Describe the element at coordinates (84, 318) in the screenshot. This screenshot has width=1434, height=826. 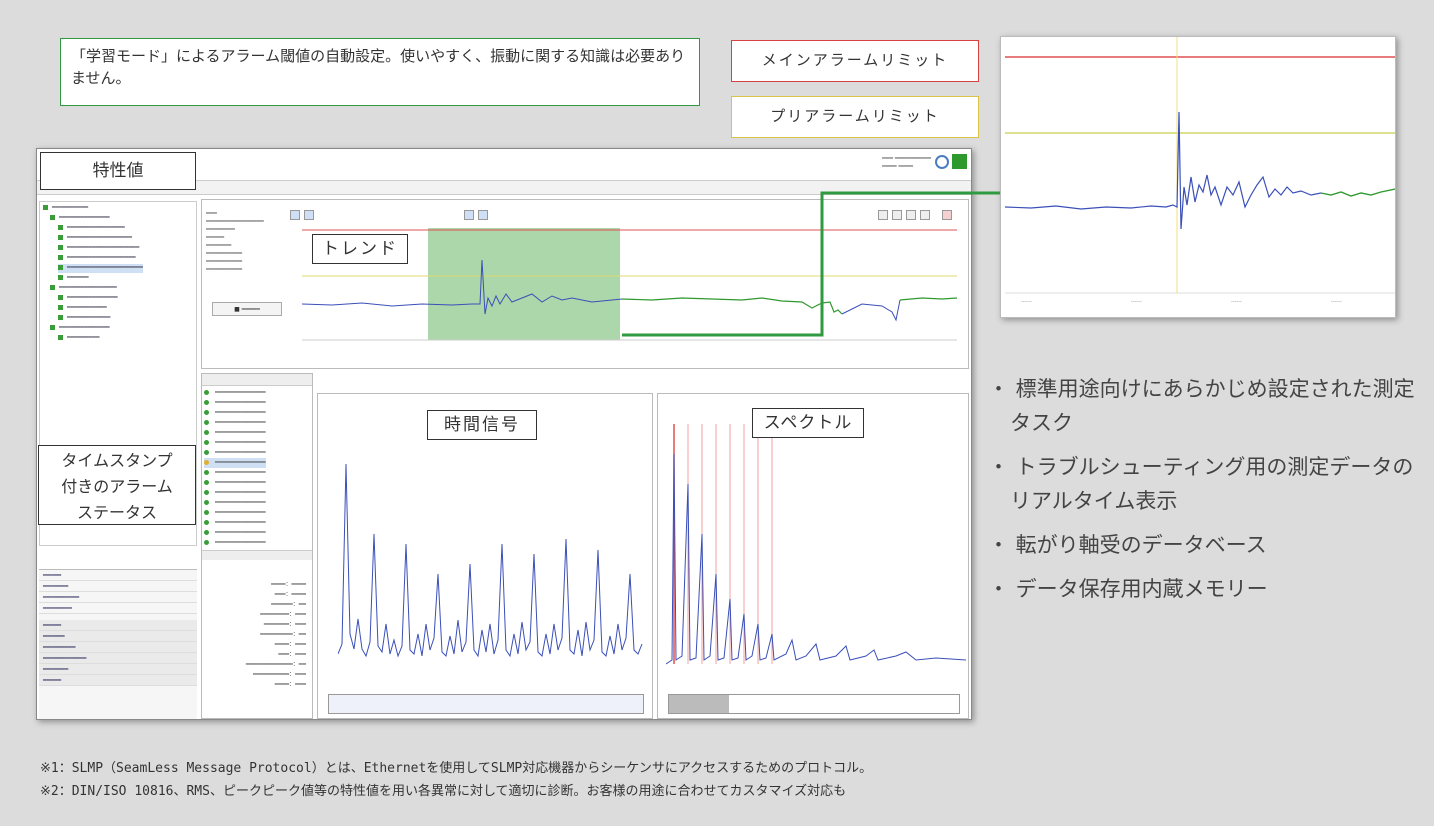
I see `tree-item: ━━━━━━━━━━━━` at that location.